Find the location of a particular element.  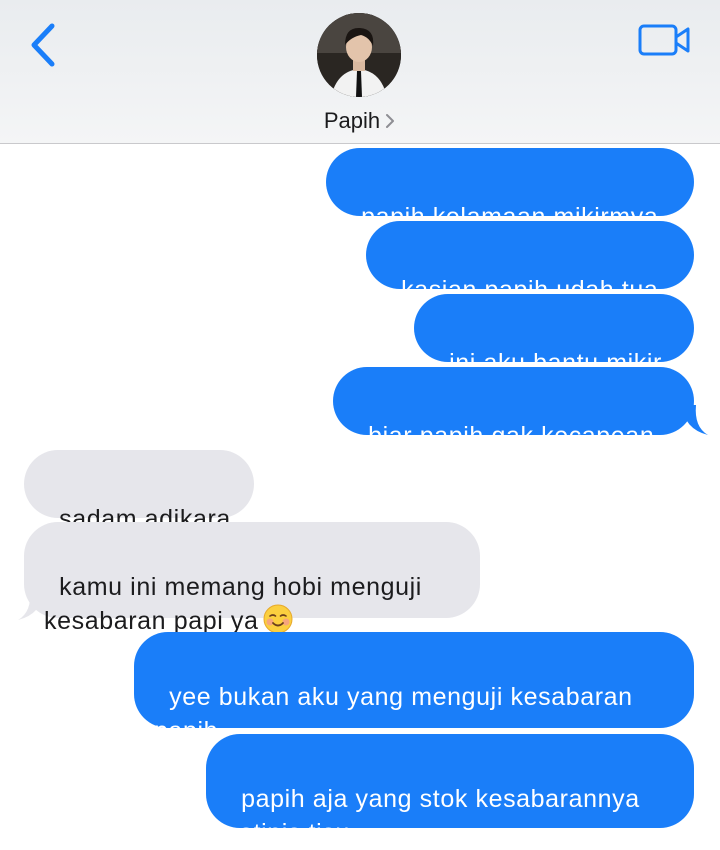

avatar is located at coordinates (359, 55).